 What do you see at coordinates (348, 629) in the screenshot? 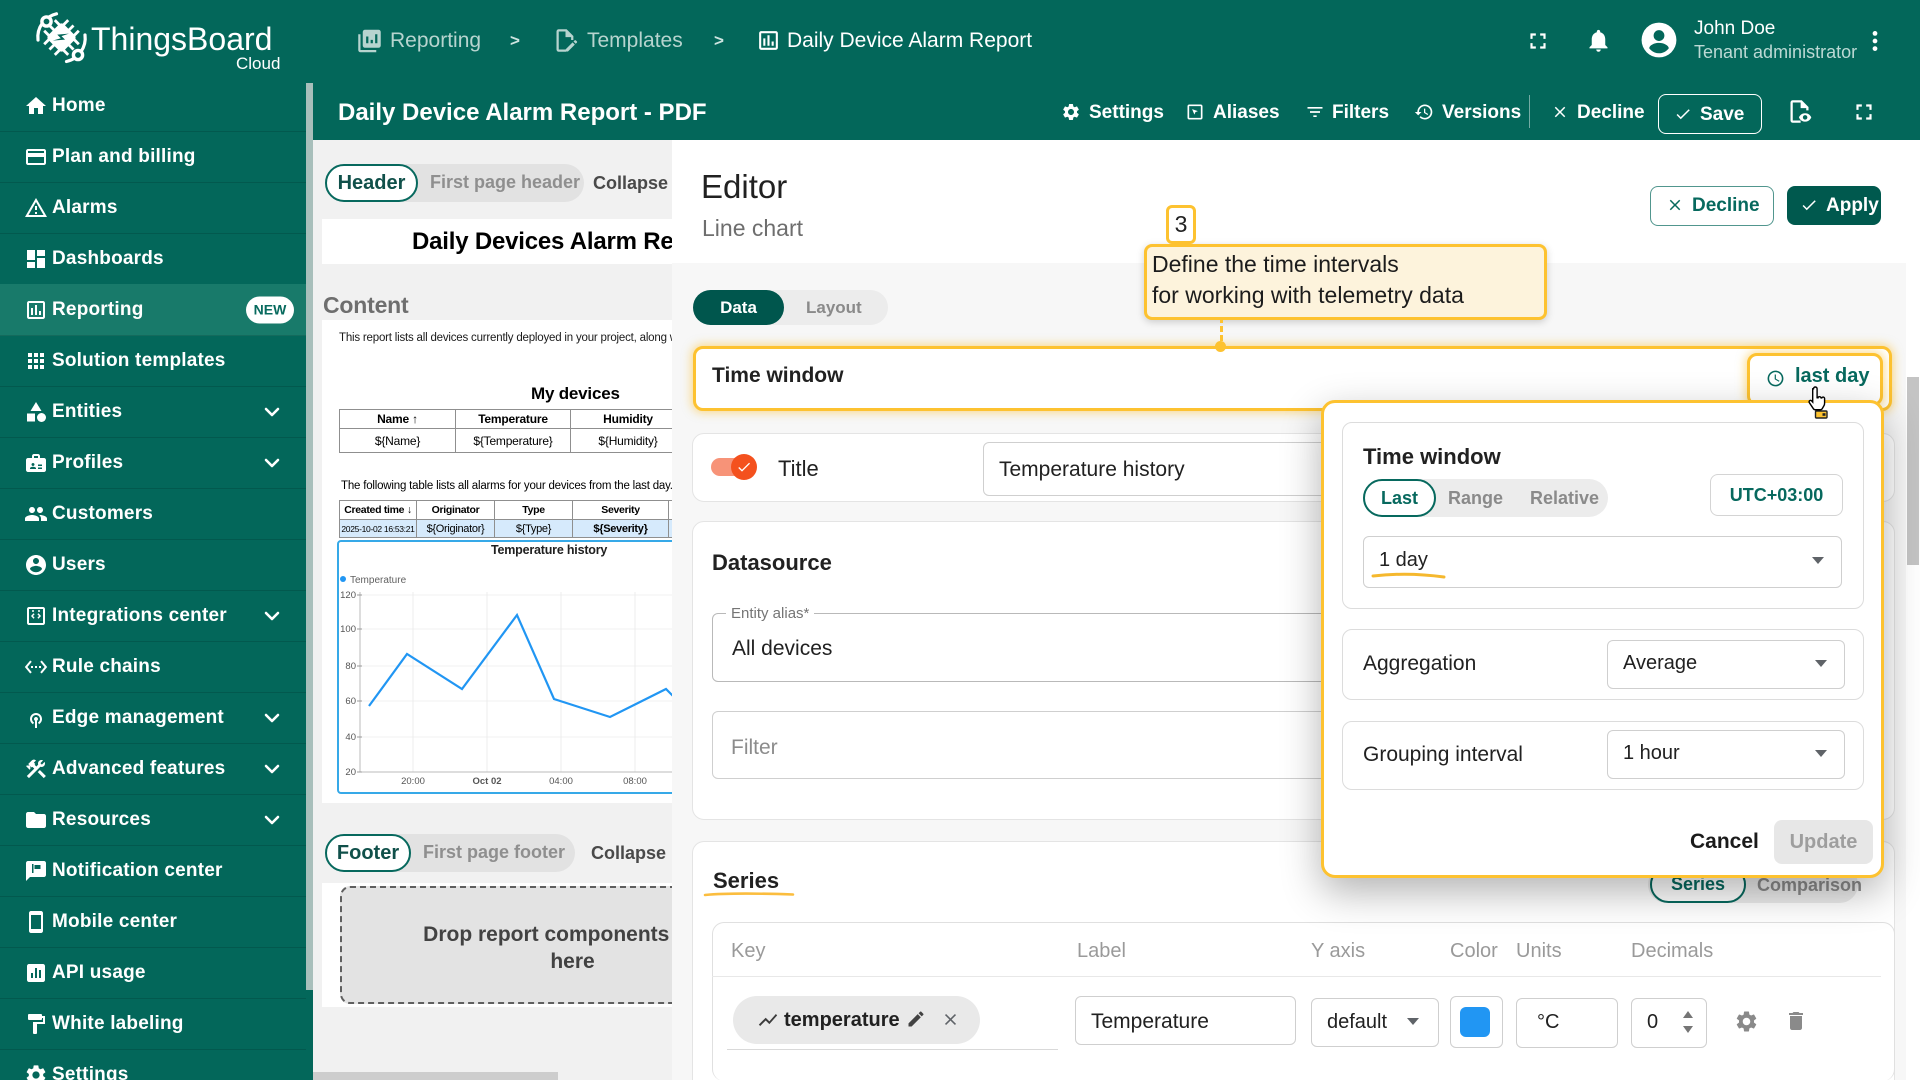
I see `svg-text: 100` at bounding box center [348, 629].